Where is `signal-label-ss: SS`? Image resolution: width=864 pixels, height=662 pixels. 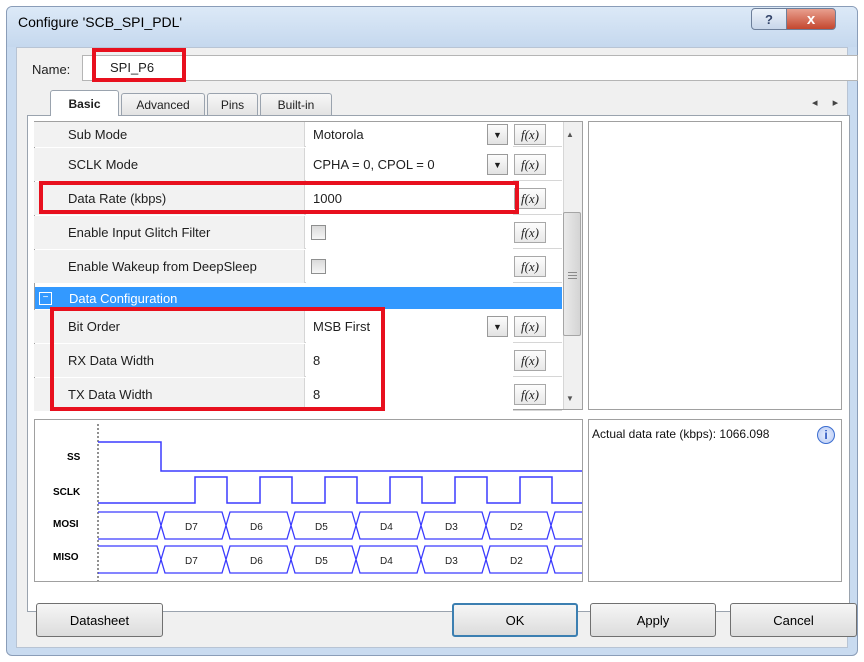 signal-label-ss: SS is located at coordinates (74, 457).